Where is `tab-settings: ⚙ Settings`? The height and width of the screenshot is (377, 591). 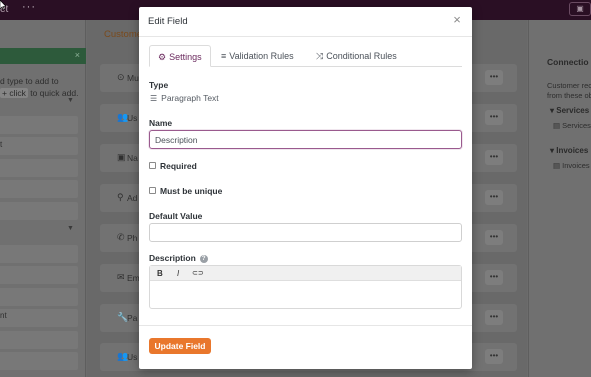
tab-settings: ⚙ Settings is located at coordinates (180, 56).